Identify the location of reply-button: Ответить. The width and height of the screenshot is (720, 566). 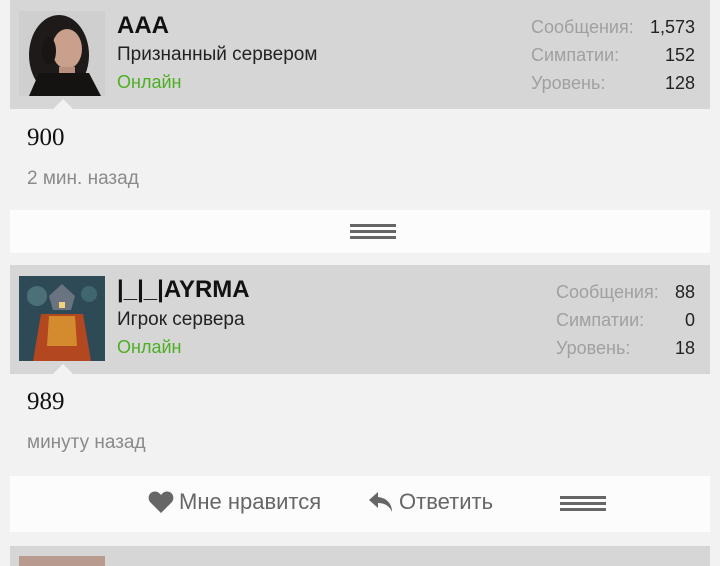
(430, 502).